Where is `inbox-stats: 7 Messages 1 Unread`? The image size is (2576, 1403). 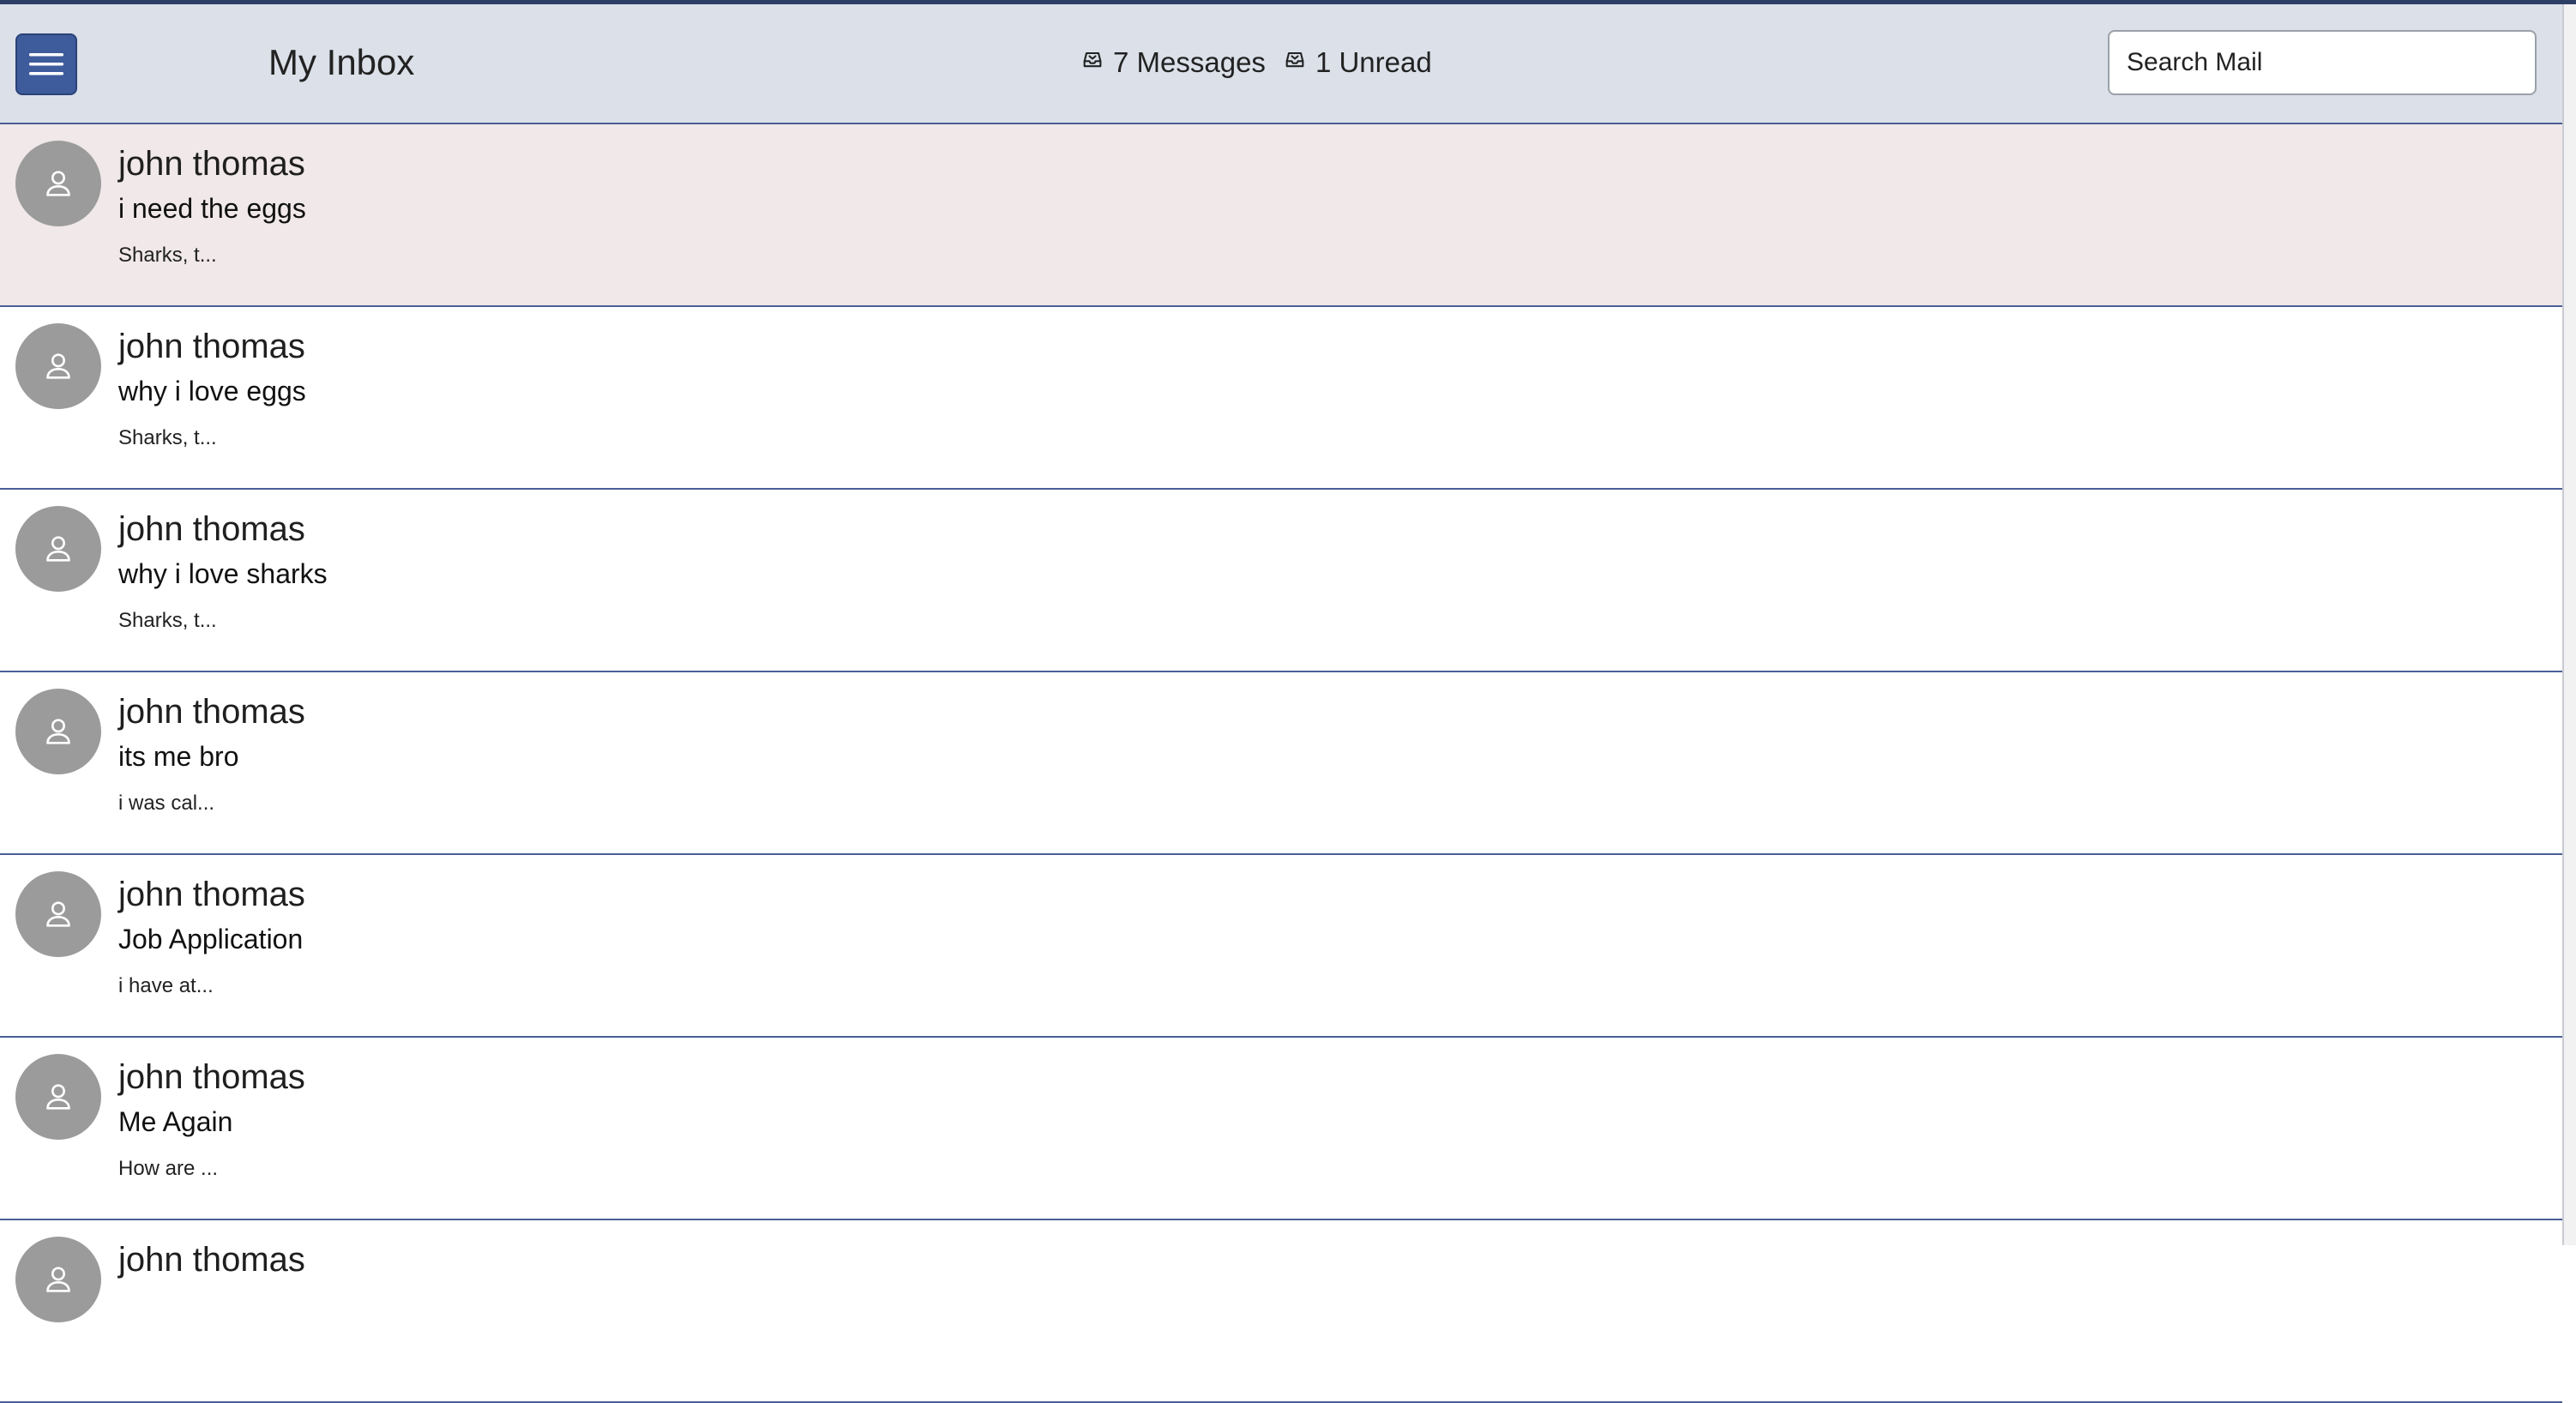
inbox-stats: 7 Messages 1 Unread is located at coordinates (1256, 63).